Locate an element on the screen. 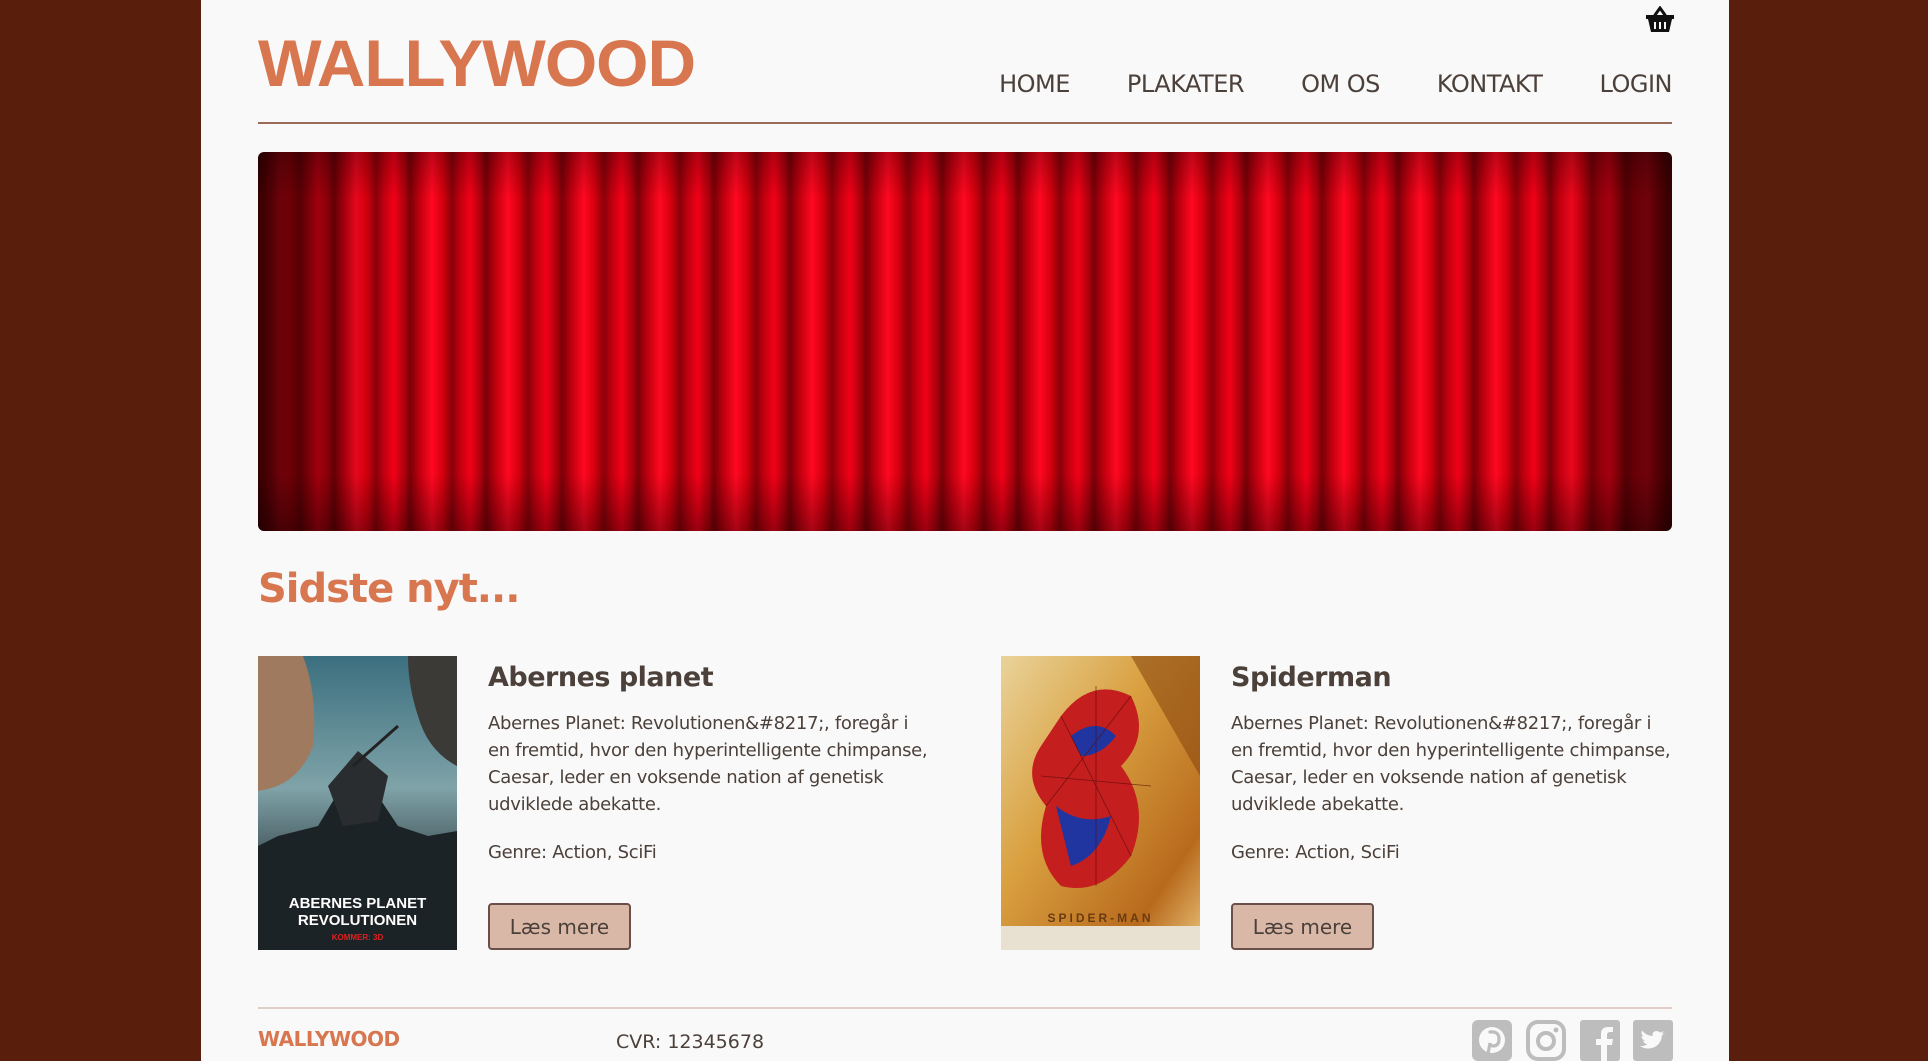 The width and height of the screenshot is (1928, 1061). main-nav: HOME PLAKATER OM OS KONTAKT LOGIN is located at coordinates (1307, 84).